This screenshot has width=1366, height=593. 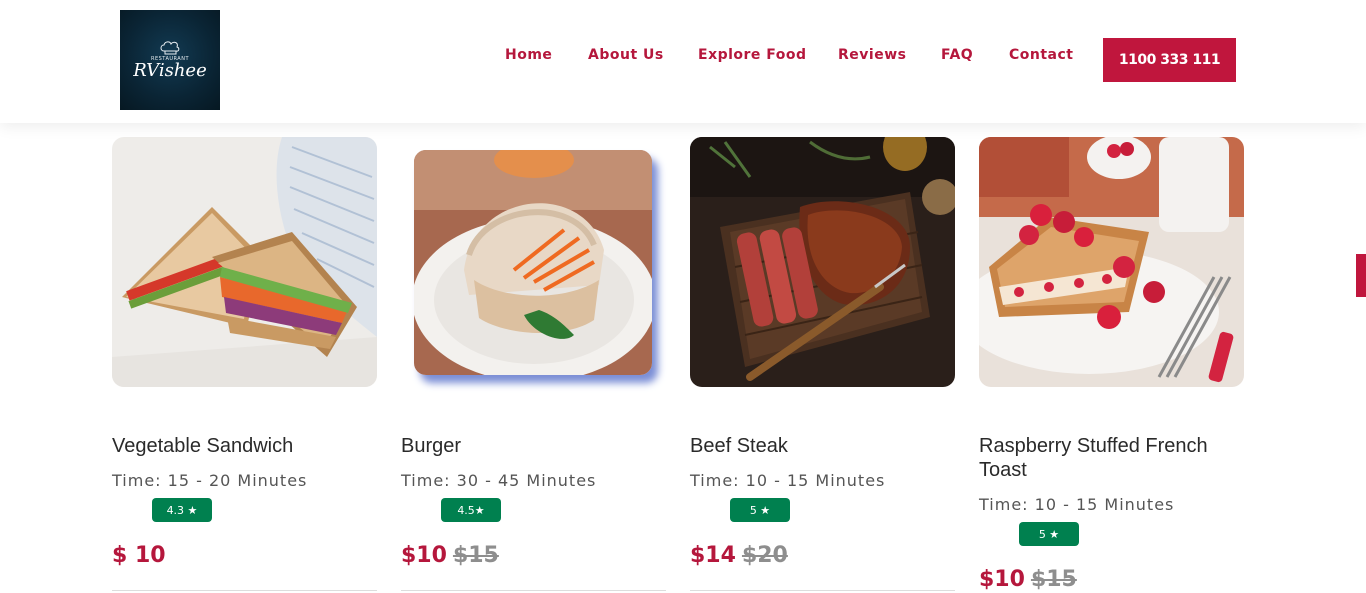 What do you see at coordinates (431, 446) in the screenshot?
I see `food-name: Burger` at bounding box center [431, 446].